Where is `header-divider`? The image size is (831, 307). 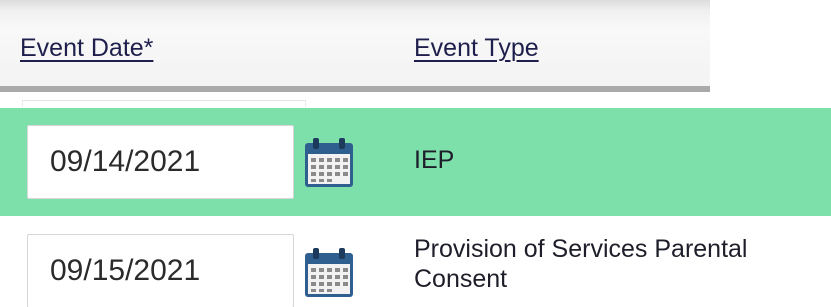
header-divider is located at coordinates (355, 89).